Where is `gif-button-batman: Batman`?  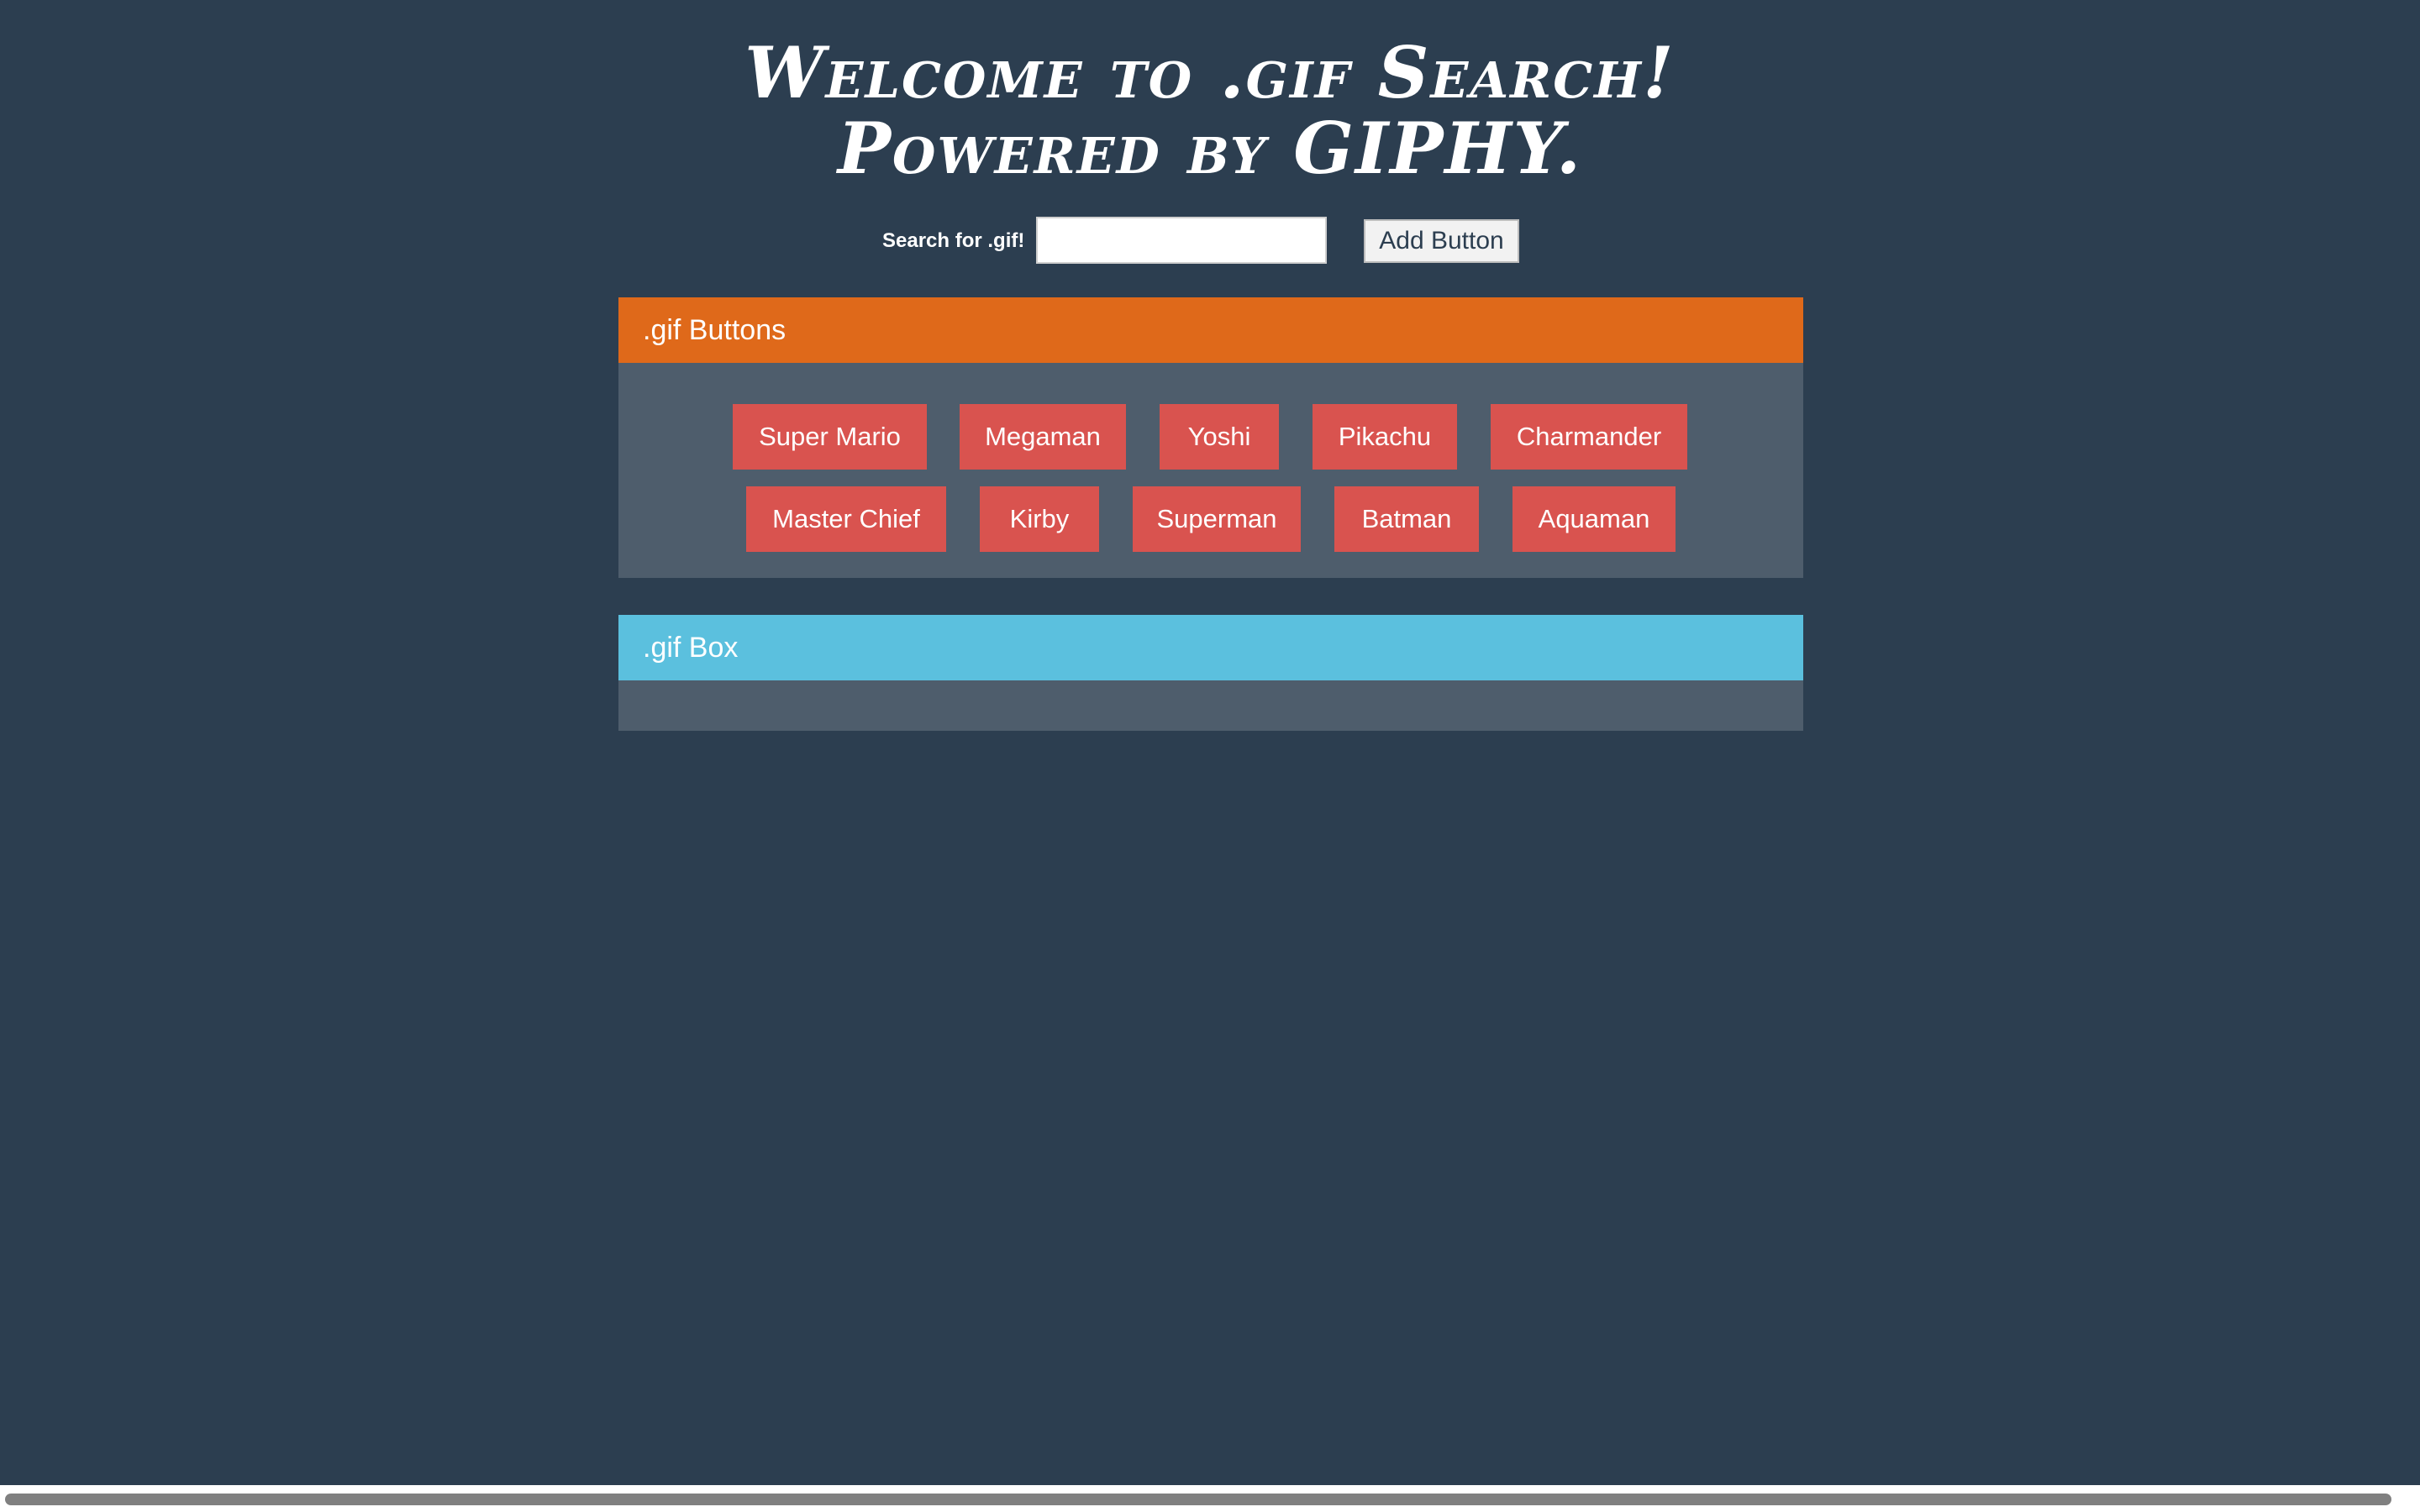 gif-button-batman: Batman is located at coordinates (1407, 519).